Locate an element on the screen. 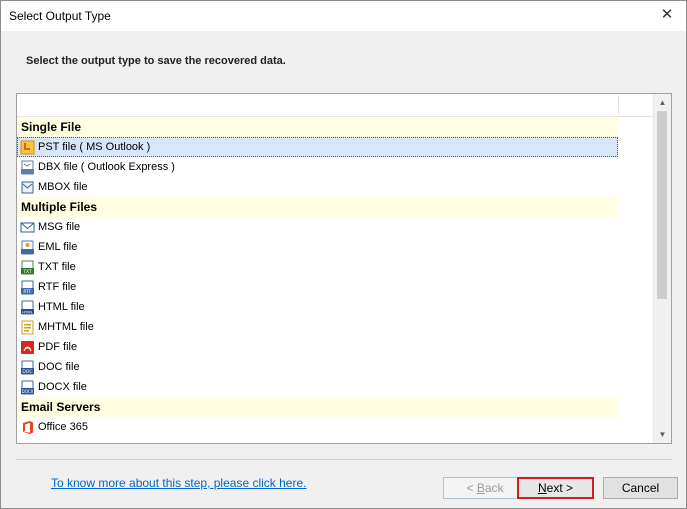 This screenshot has height=509, width=687. mhtml-file-icon is located at coordinates (27, 327).